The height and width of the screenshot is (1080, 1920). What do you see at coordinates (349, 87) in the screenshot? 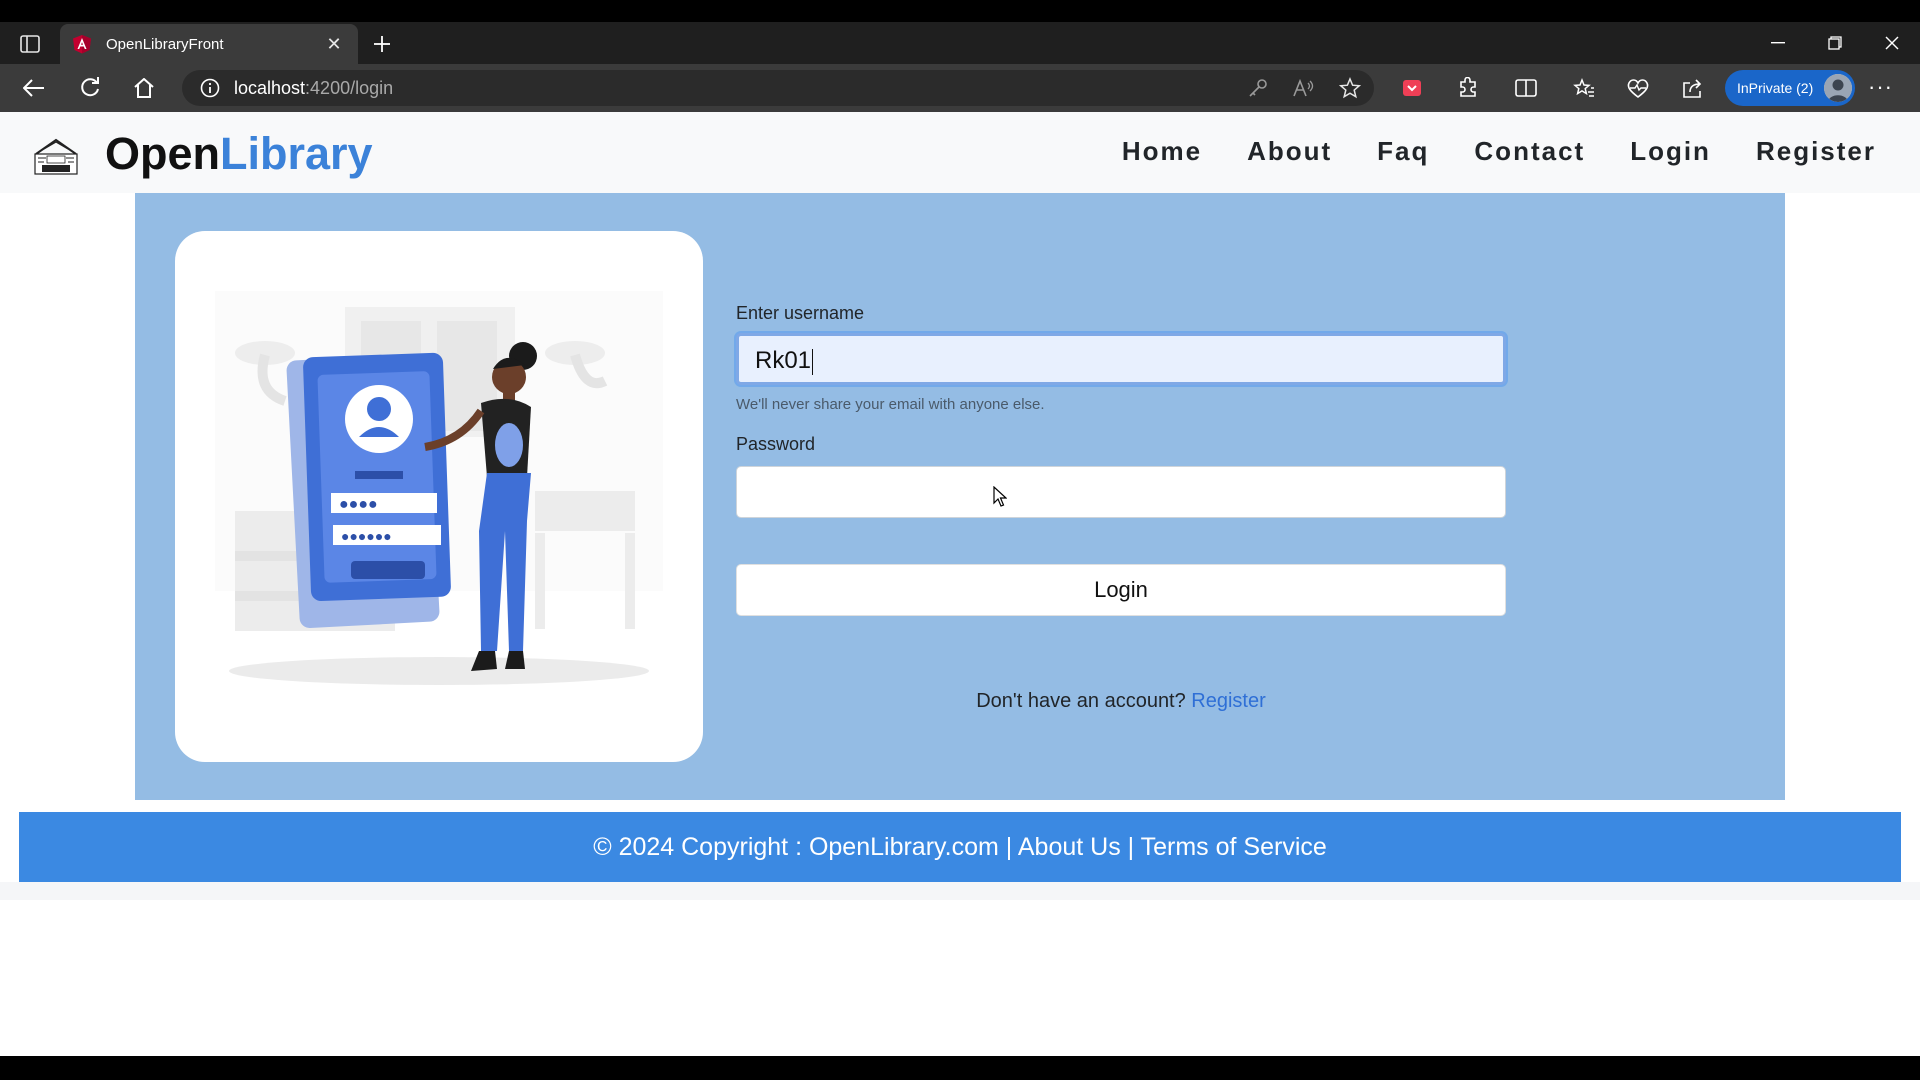
I see `url-path: :4200/login` at bounding box center [349, 87].